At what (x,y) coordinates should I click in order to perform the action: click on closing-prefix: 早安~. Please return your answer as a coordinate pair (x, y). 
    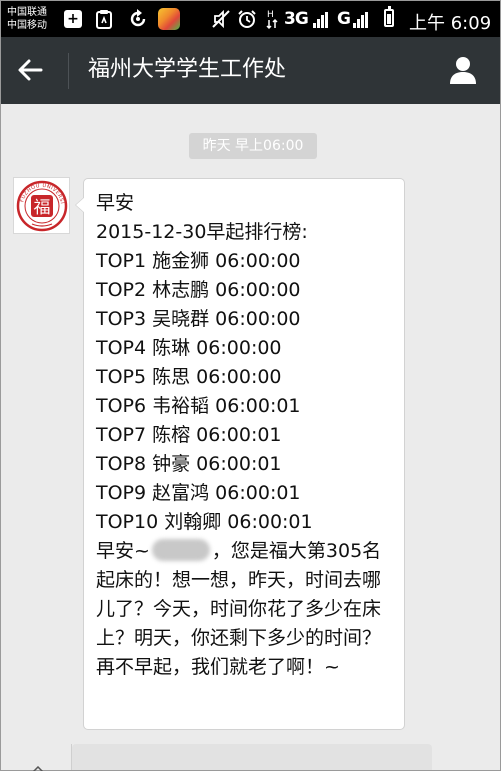
    Looking at the image, I should click on (123, 551).